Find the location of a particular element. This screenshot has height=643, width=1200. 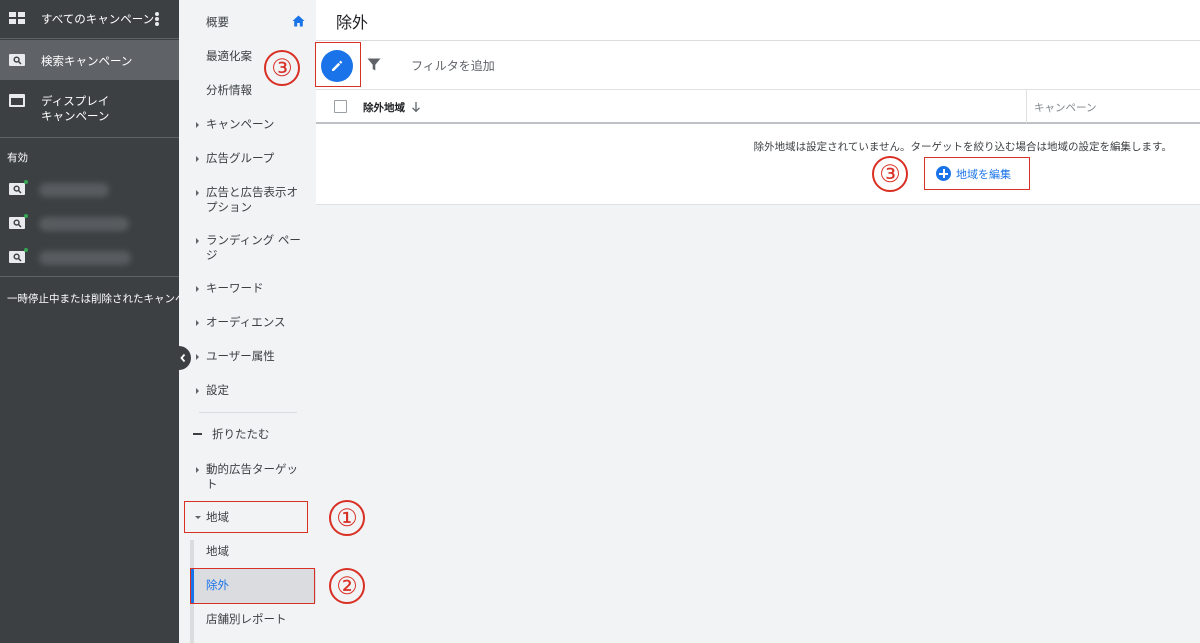

collapse-icon is located at coordinates (197, 434).